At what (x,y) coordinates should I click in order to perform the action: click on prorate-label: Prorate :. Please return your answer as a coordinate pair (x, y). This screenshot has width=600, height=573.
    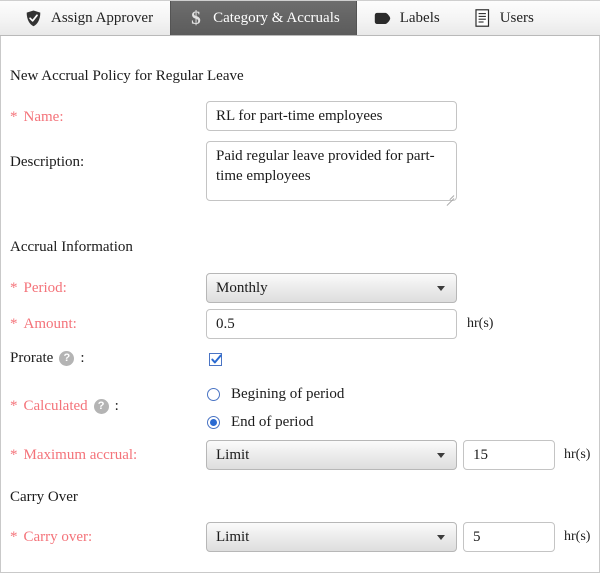
    Looking at the image, I should click on (47, 358).